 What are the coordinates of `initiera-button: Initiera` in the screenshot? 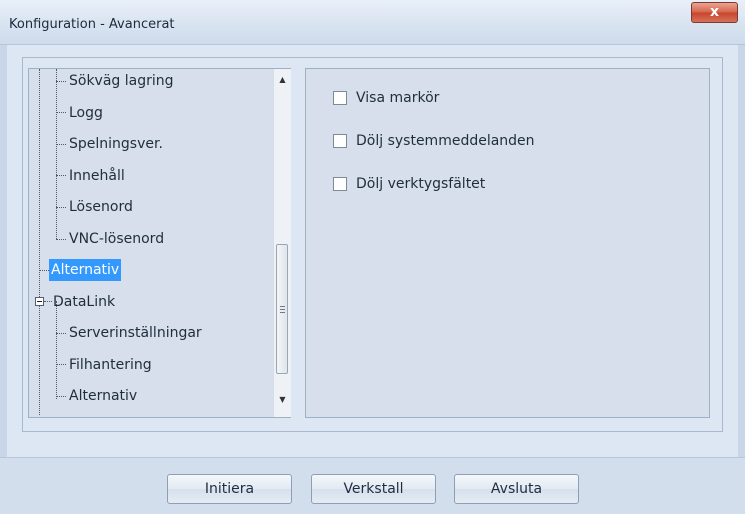 It's located at (229, 489).